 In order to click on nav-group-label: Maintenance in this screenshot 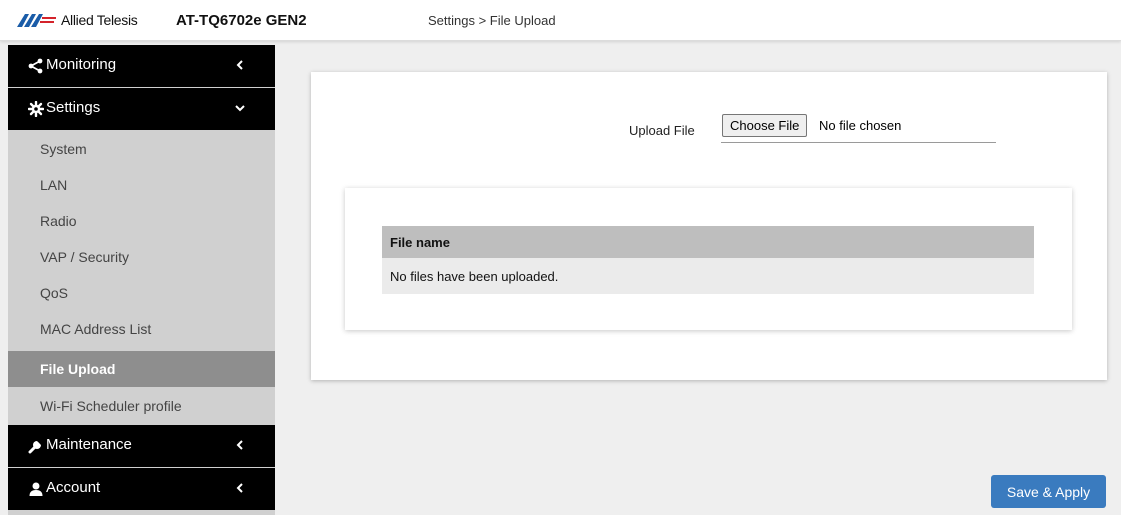, I will do `click(89, 444)`.